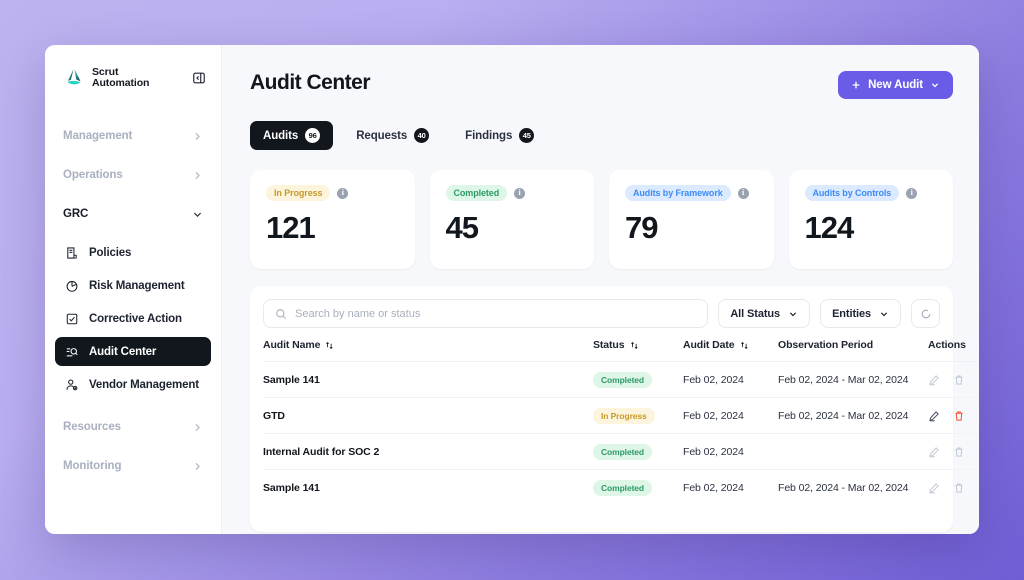 The width and height of the screenshot is (1024, 580). Describe the element at coordinates (133, 466) in the screenshot. I see `sidebar-group-monitoring: Monitoring` at that location.